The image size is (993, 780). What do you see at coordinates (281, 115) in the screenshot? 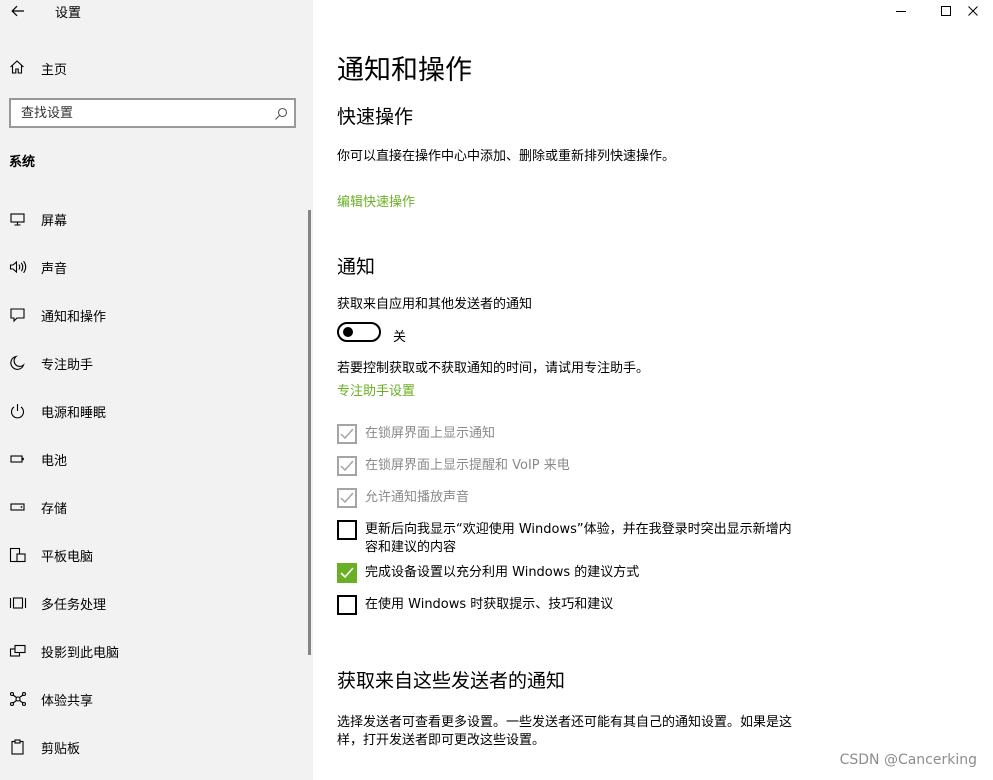
I see `search-icon` at bounding box center [281, 115].